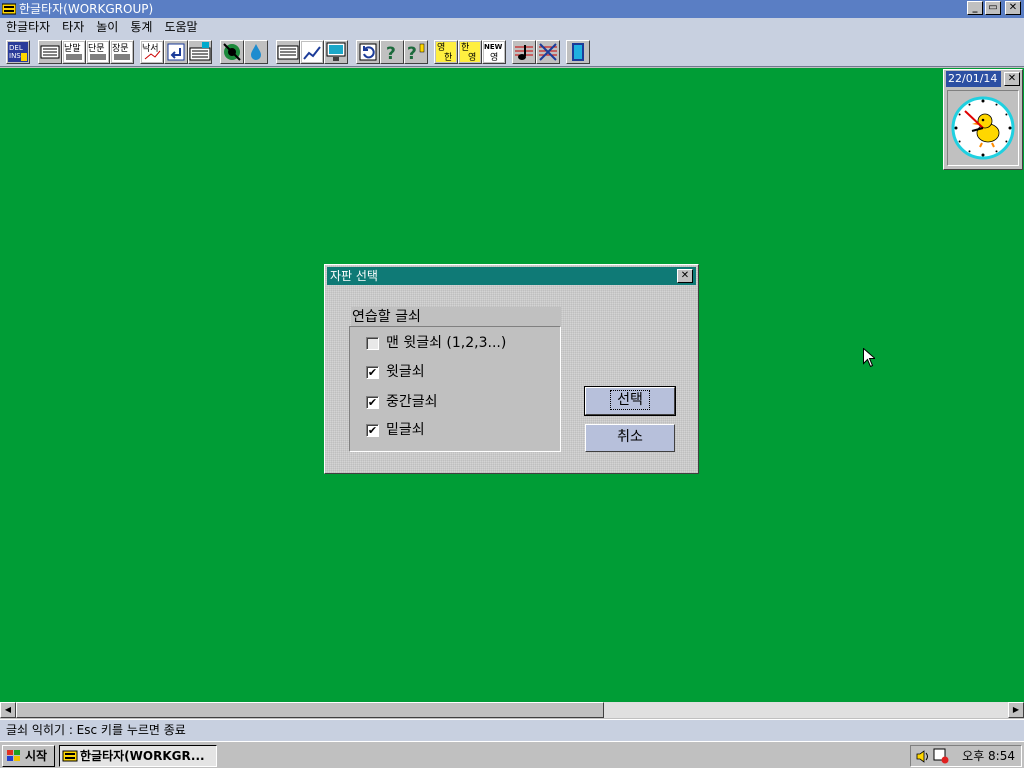 The image size is (1024, 768). Describe the element at coordinates (15, 56) in the screenshot. I see `svg-text: INS` at that location.